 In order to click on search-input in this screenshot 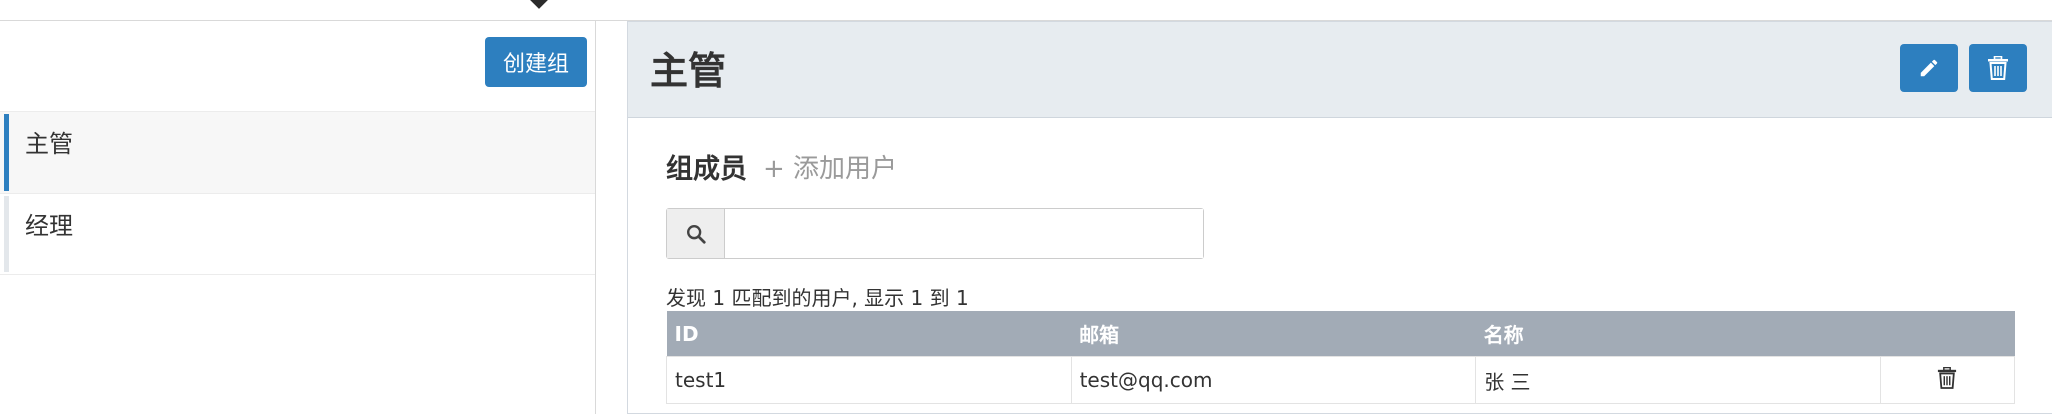, I will do `click(964, 233)`.